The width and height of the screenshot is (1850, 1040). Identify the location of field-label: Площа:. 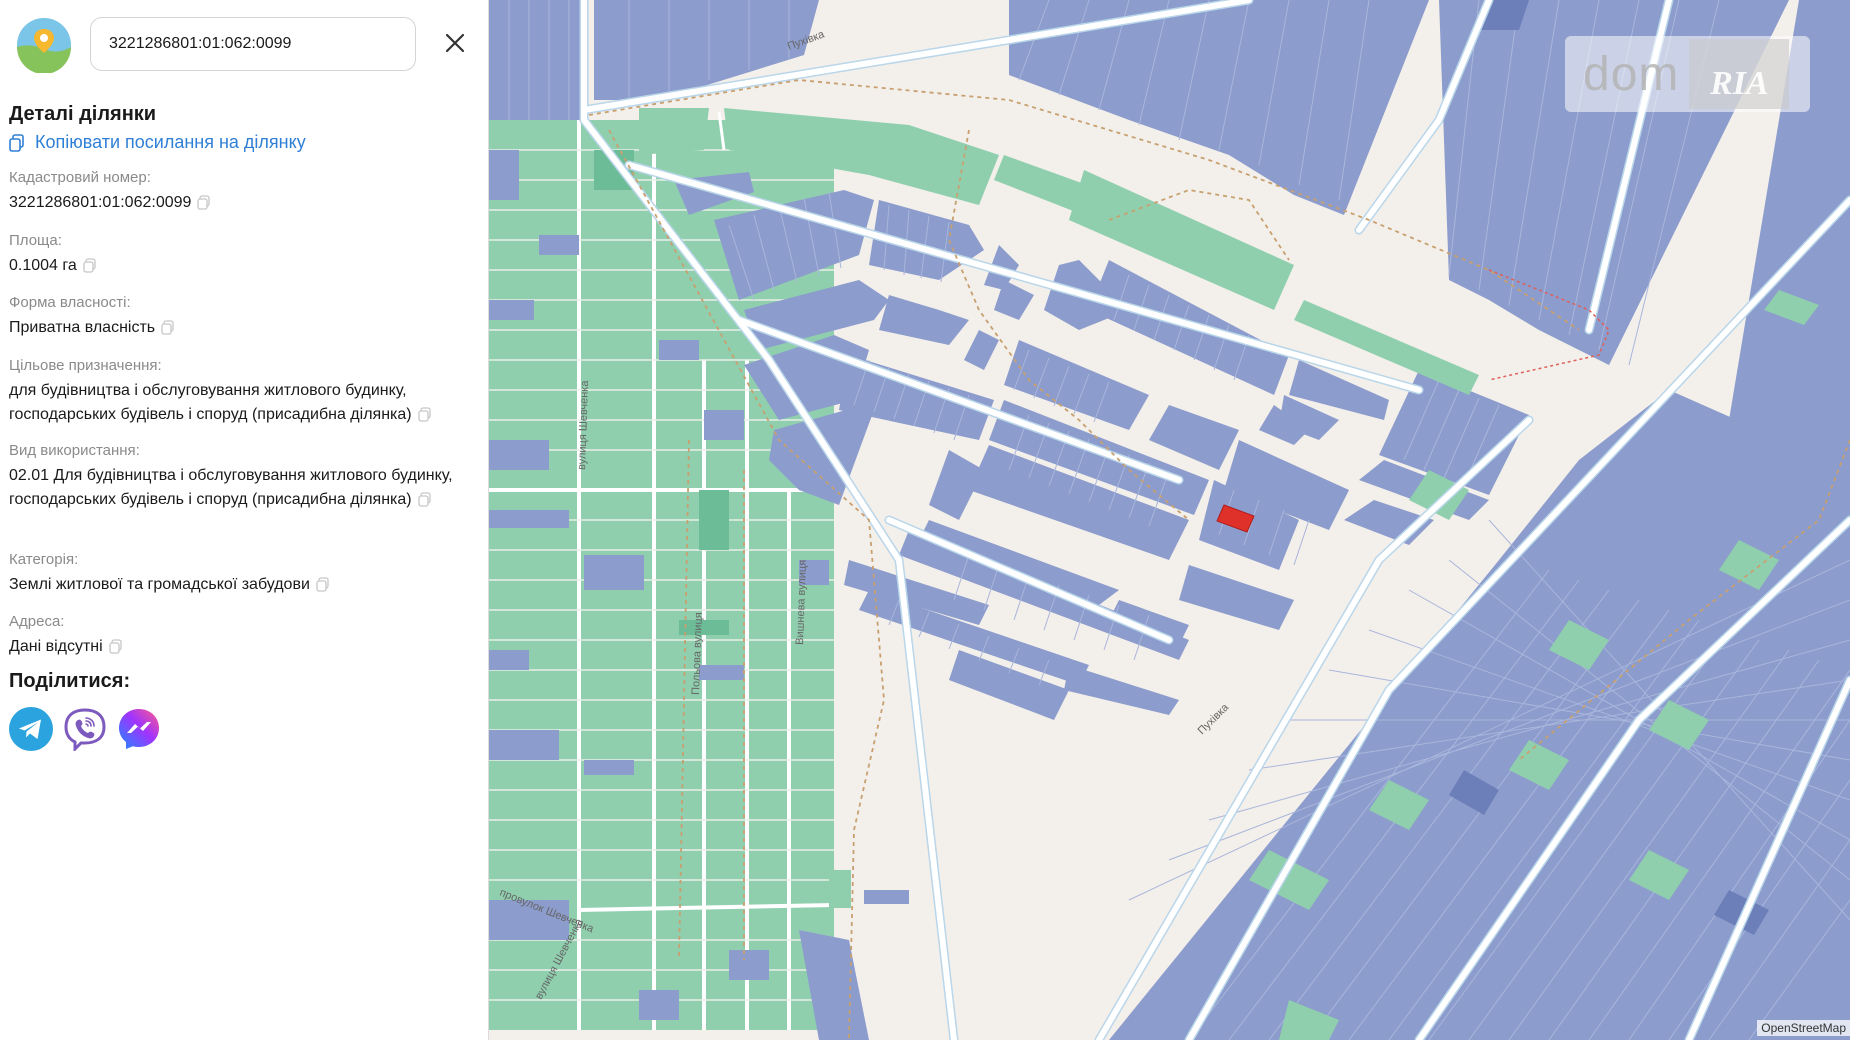
(35, 240).